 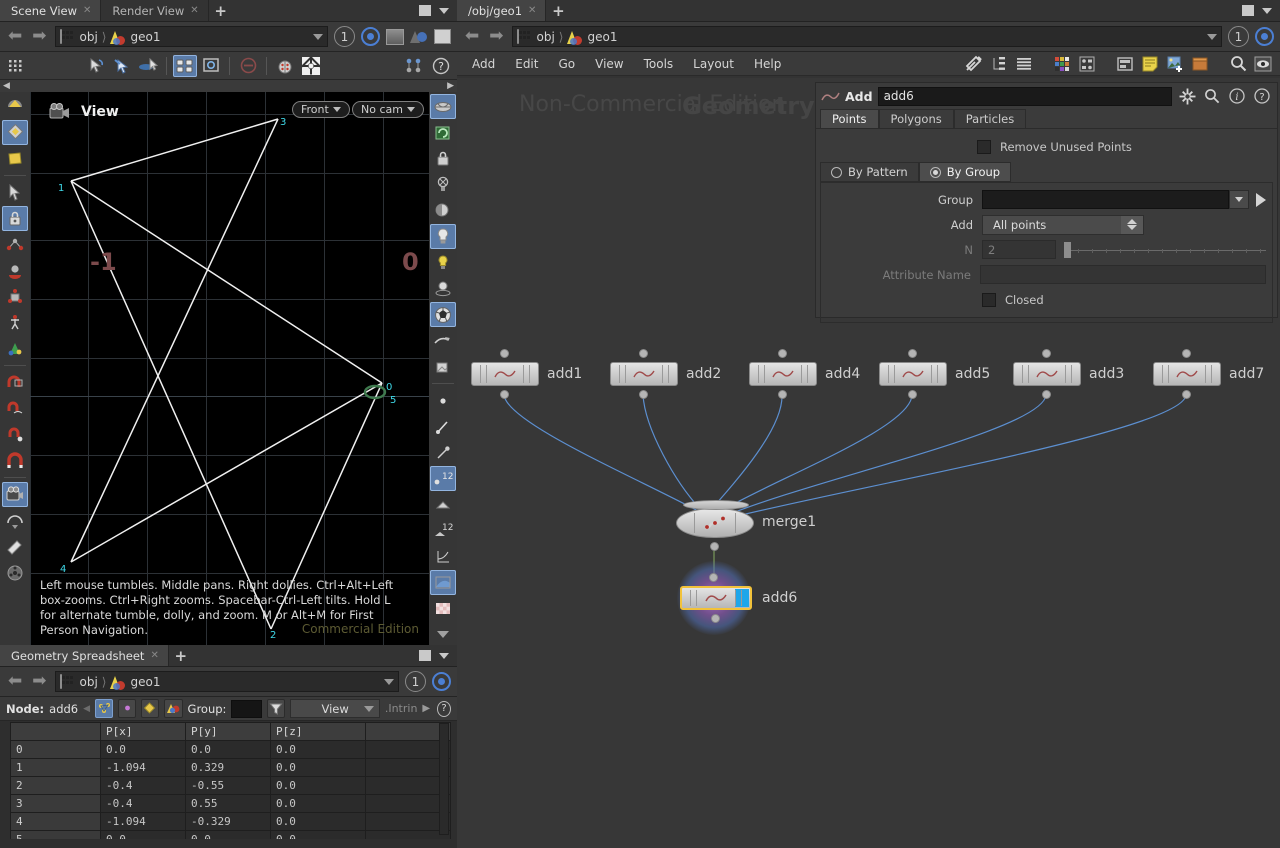 I want to click on point-display-icon, so click(x=443, y=400).